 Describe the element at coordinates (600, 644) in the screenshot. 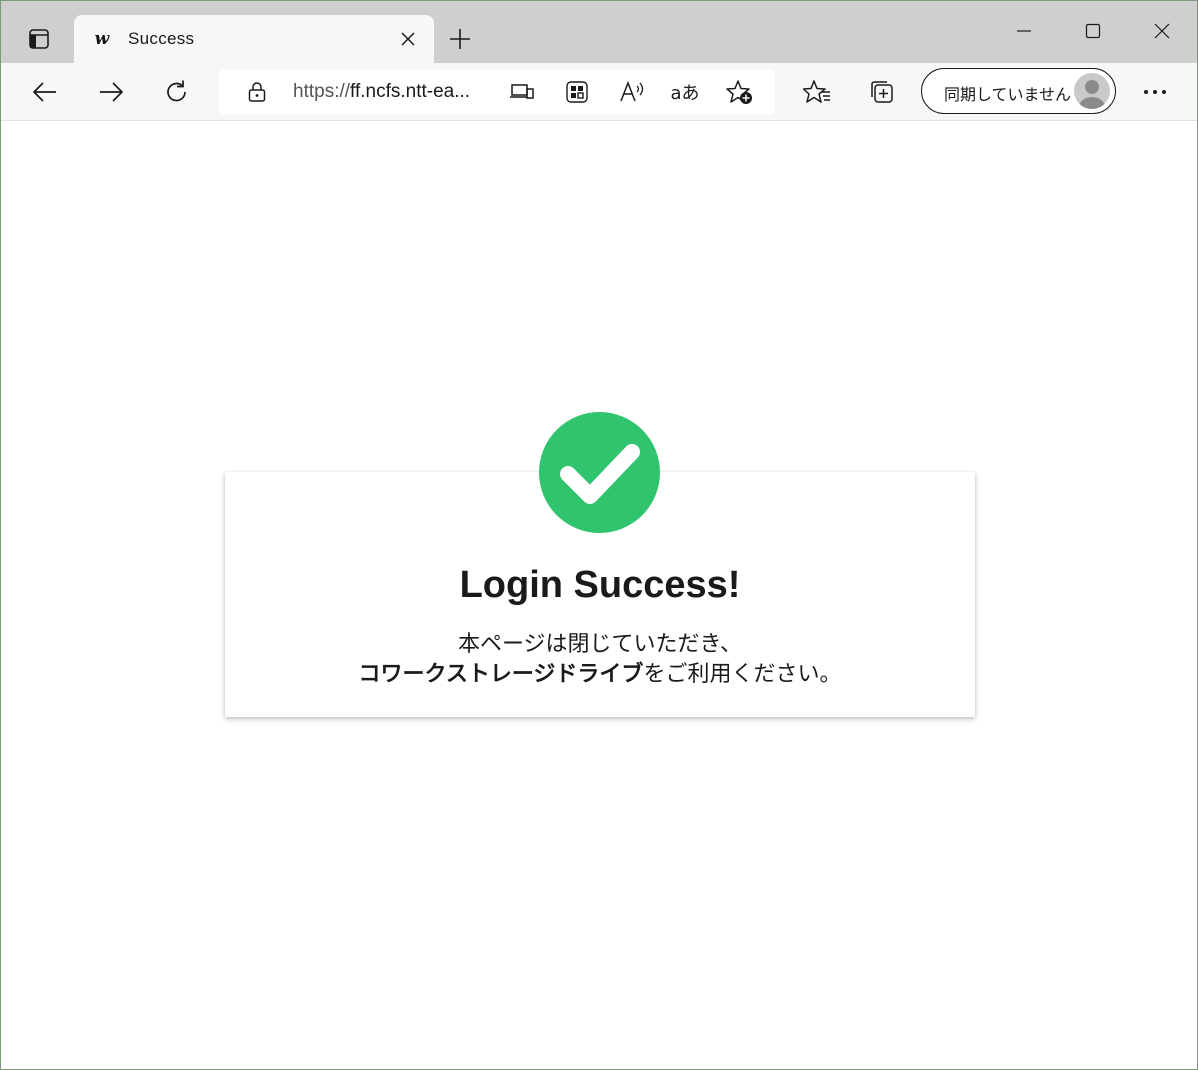

I see `success-message-line1: 本ページは閉じていただき、` at that location.